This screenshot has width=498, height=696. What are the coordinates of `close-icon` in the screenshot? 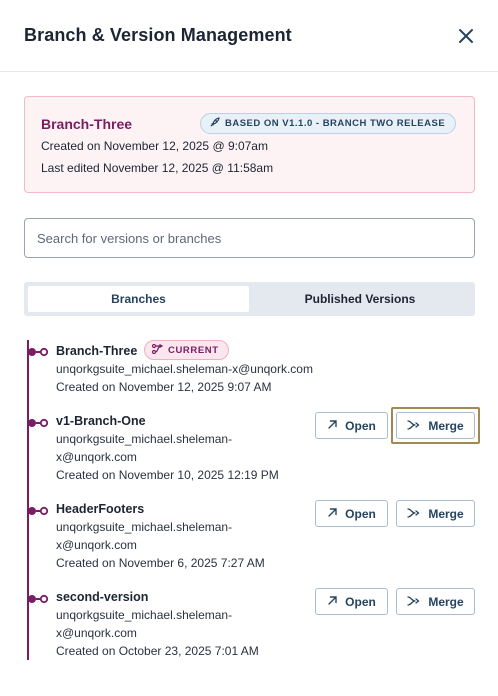 It's located at (466, 36).